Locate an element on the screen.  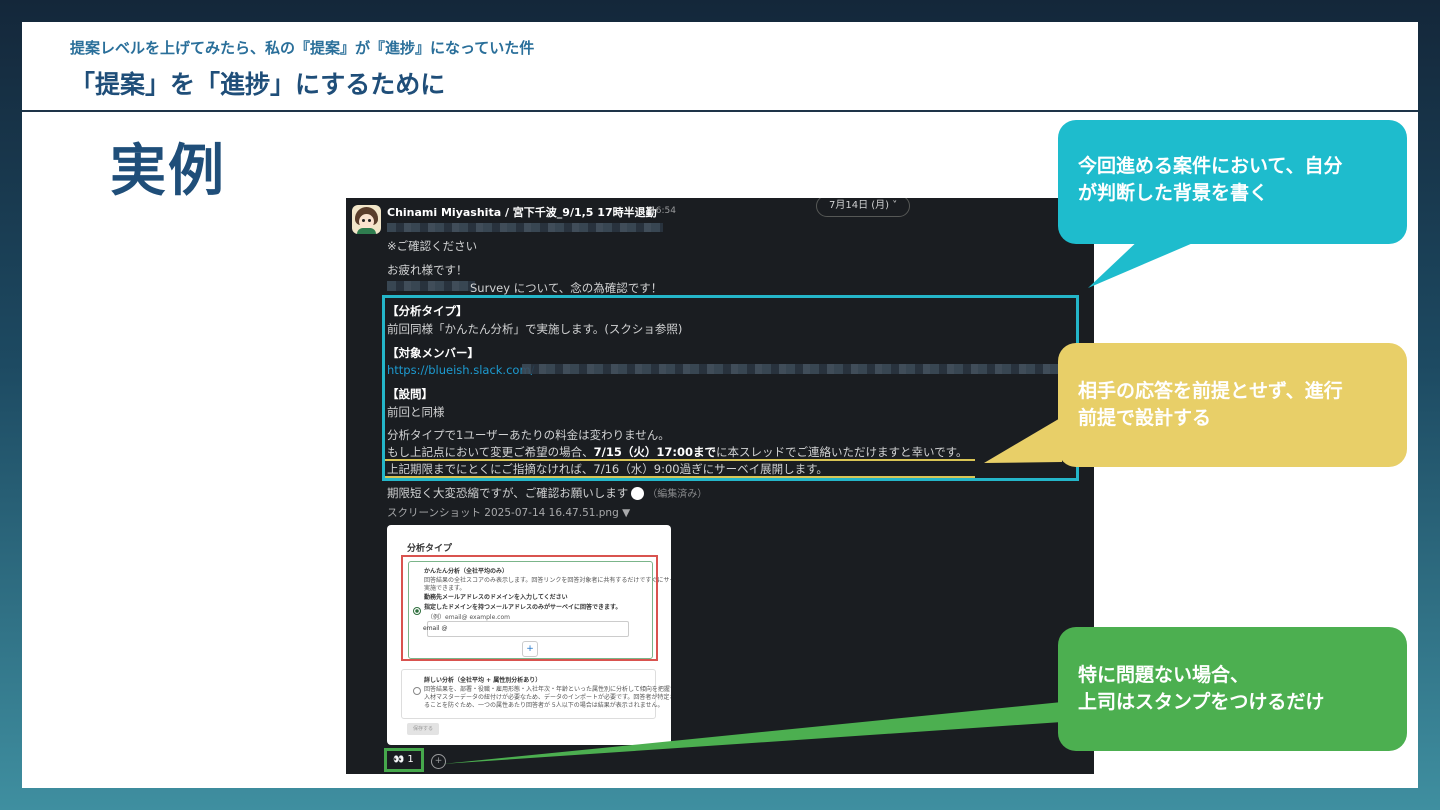
bow-emoji-icon is located at coordinates (638, 493).